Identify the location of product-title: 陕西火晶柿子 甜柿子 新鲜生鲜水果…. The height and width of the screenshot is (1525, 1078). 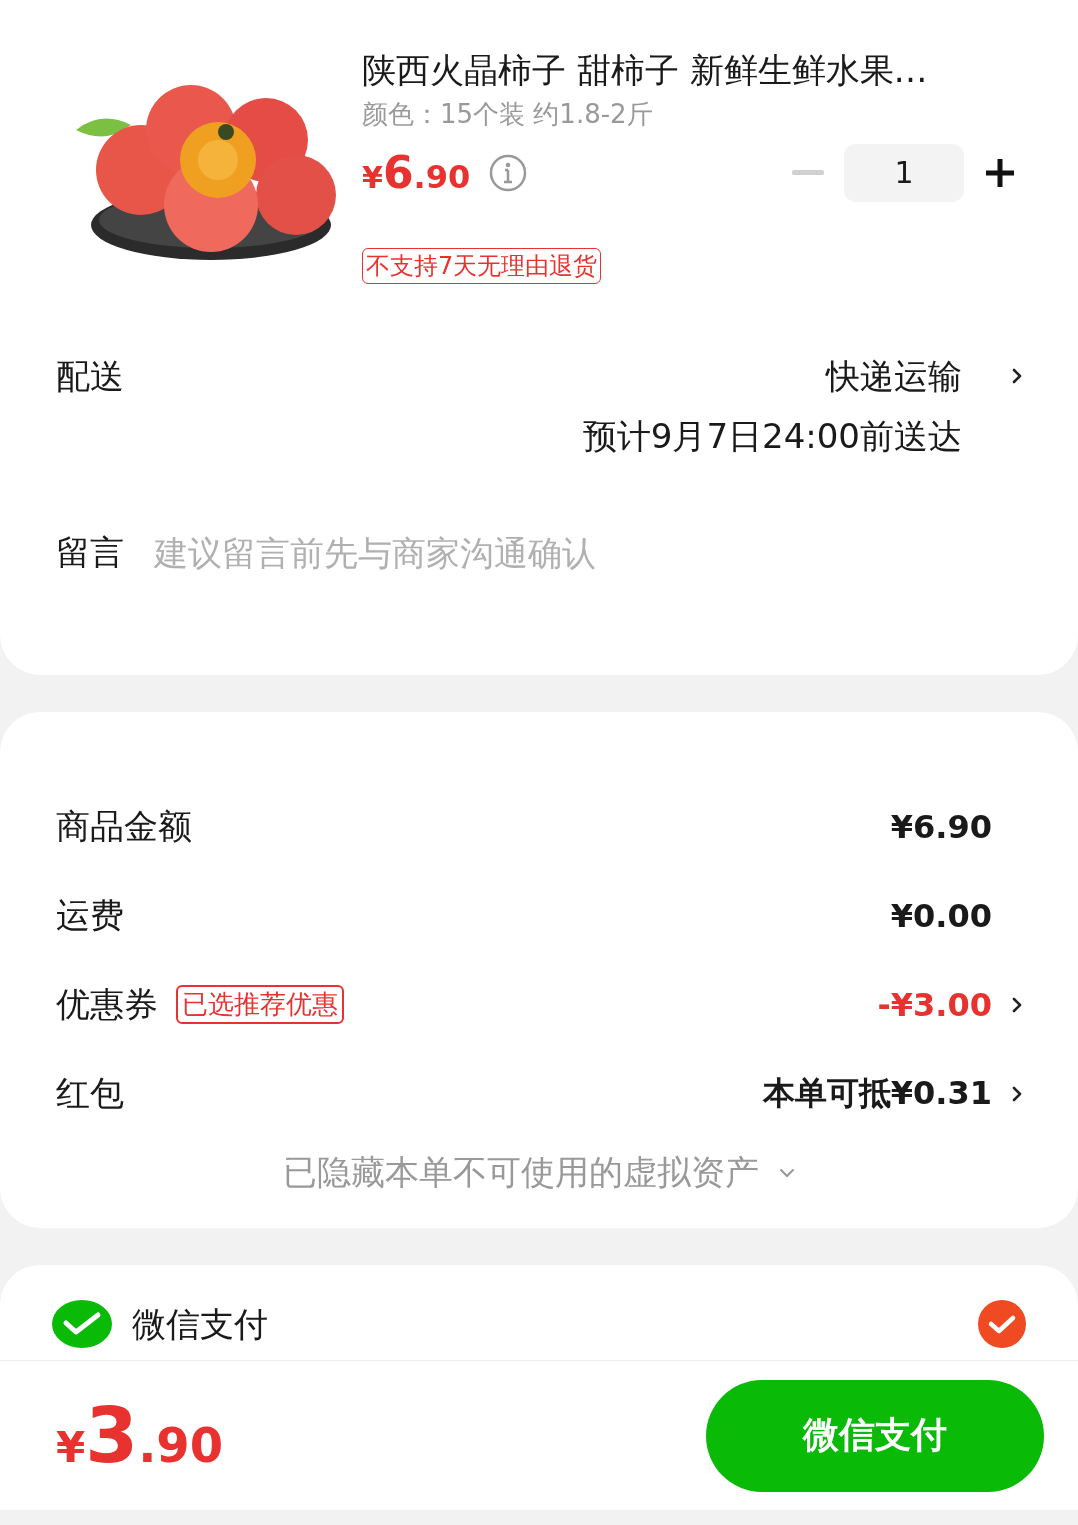
(645, 70).